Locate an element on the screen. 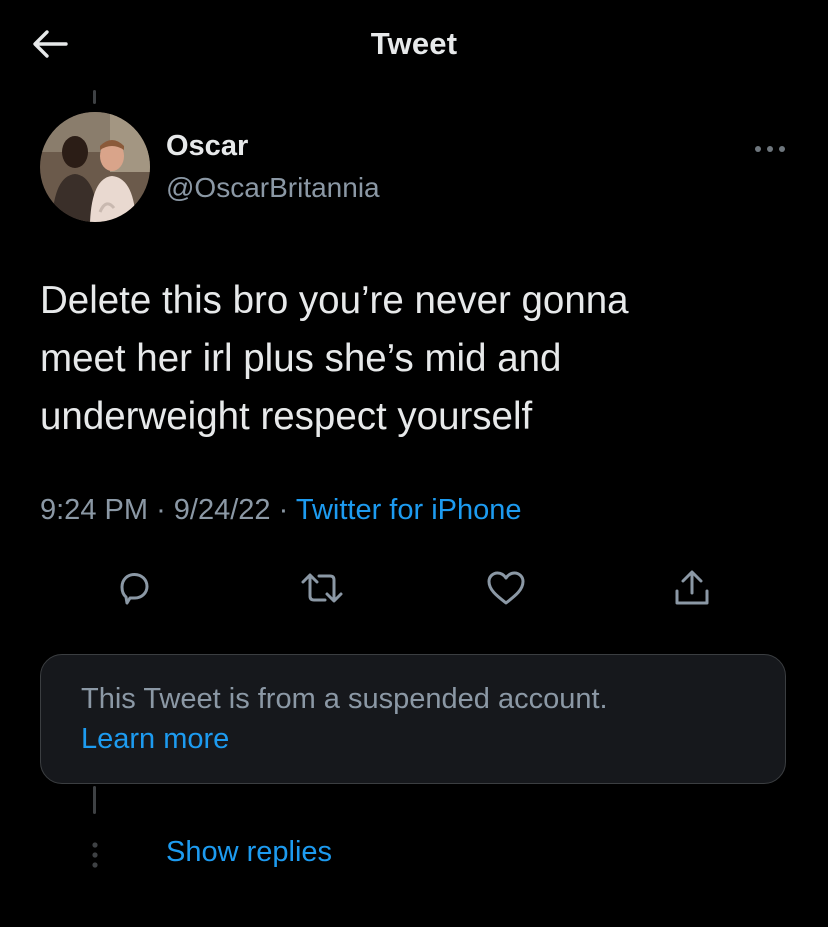  thread-line-top is located at coordinates (94, 97).